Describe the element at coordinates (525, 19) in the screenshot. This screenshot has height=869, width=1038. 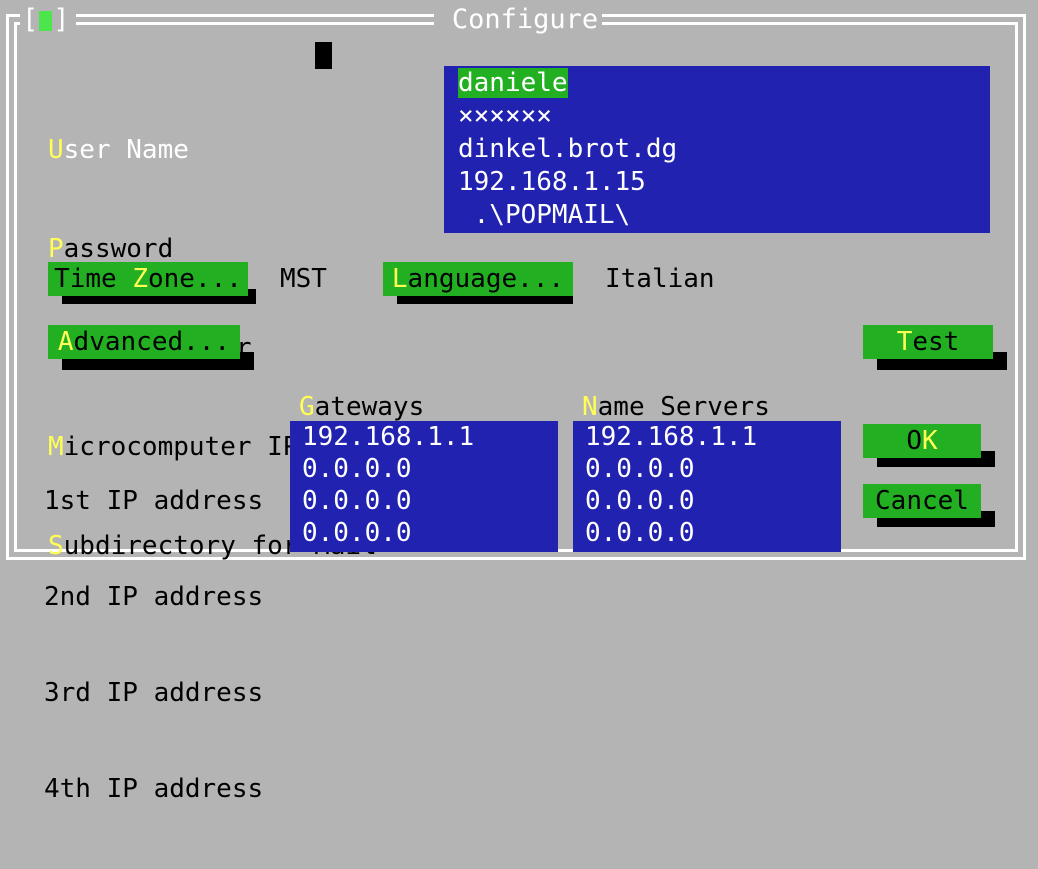
I see `window-title: Configure` at that location.